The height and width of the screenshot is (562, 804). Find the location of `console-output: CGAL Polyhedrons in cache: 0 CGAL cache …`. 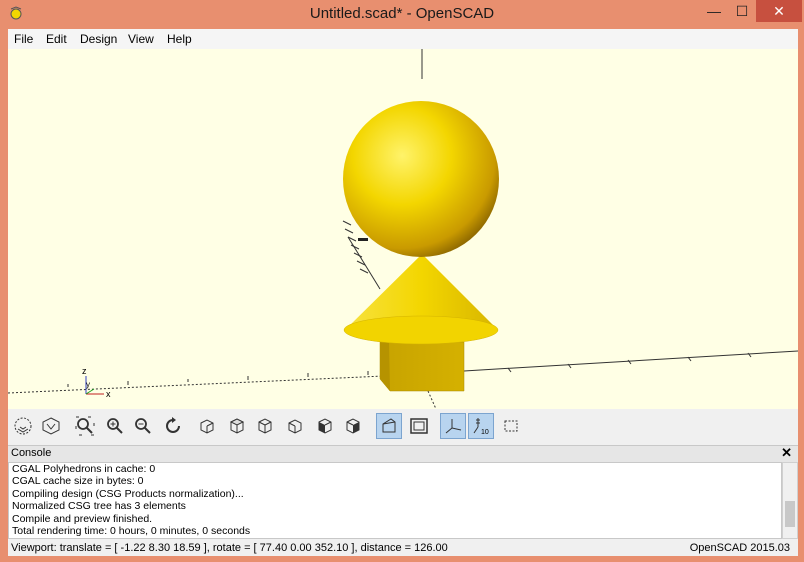

console-output: CGAL Polyhedrons in cache: 0 CGAL cache … is located at coordinates (395, 500).